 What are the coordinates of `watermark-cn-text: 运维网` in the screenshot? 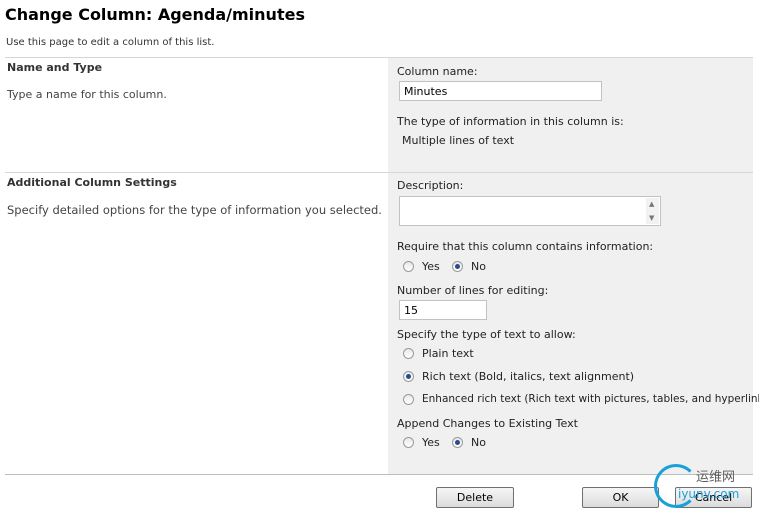 It's located at (716, 477).